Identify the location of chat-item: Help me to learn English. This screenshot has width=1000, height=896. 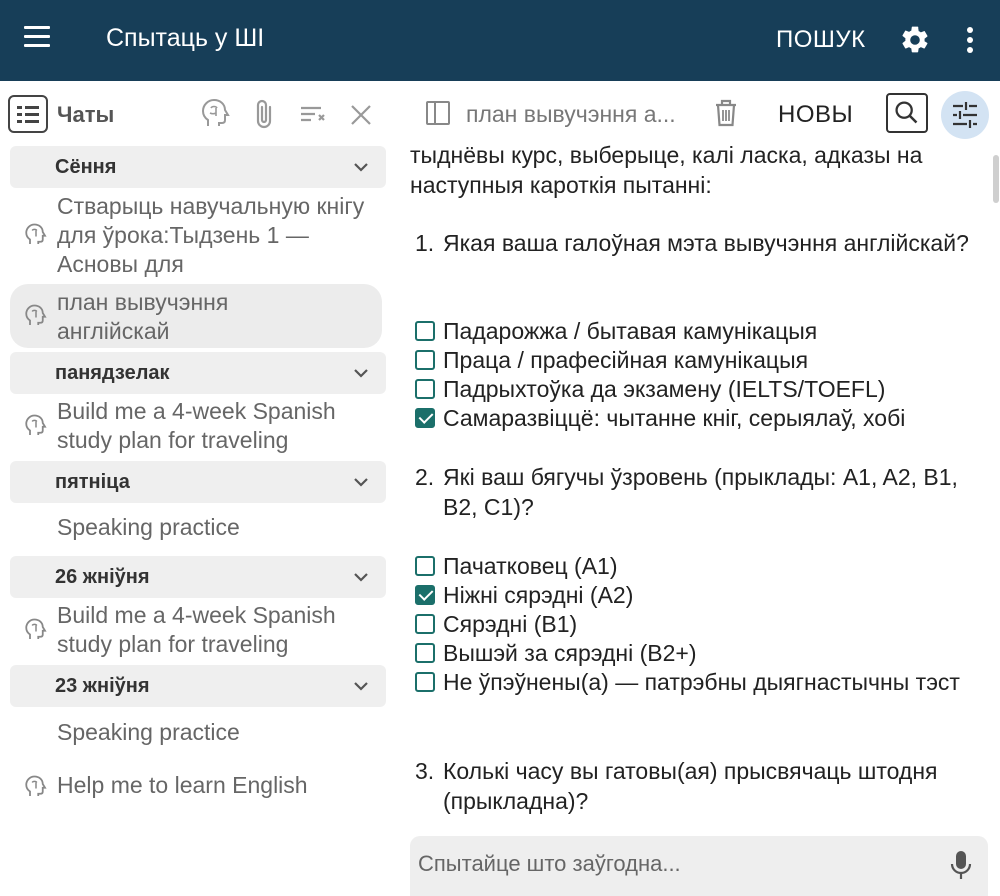
(196, 789).